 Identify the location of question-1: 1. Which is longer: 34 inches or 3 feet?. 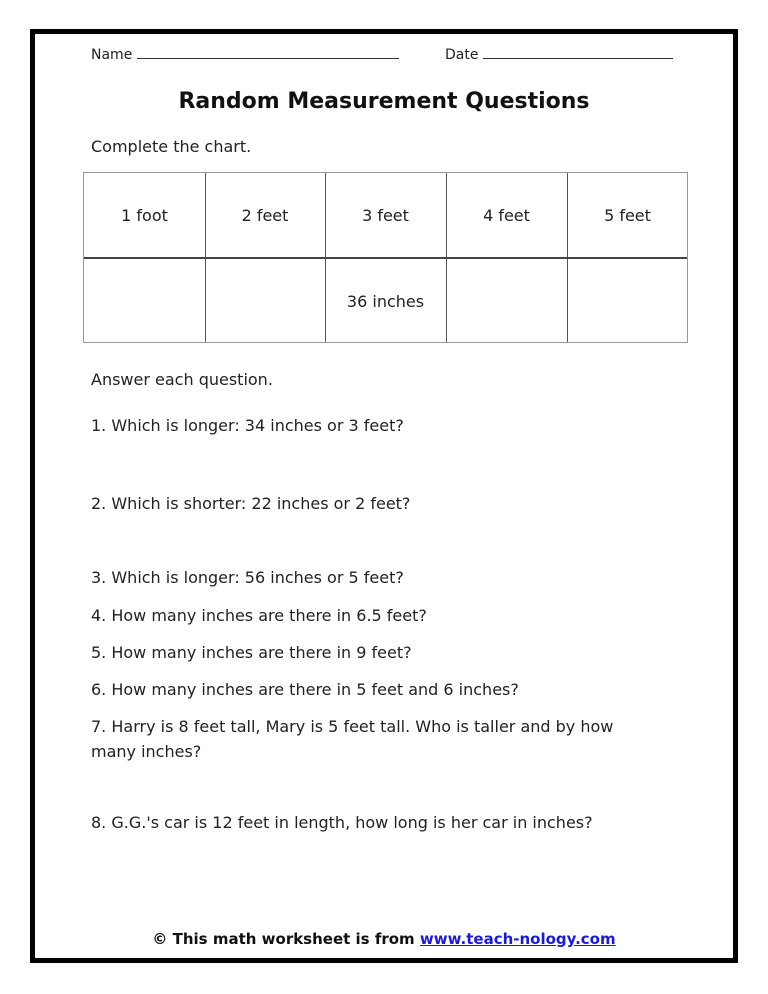
(247, 425).